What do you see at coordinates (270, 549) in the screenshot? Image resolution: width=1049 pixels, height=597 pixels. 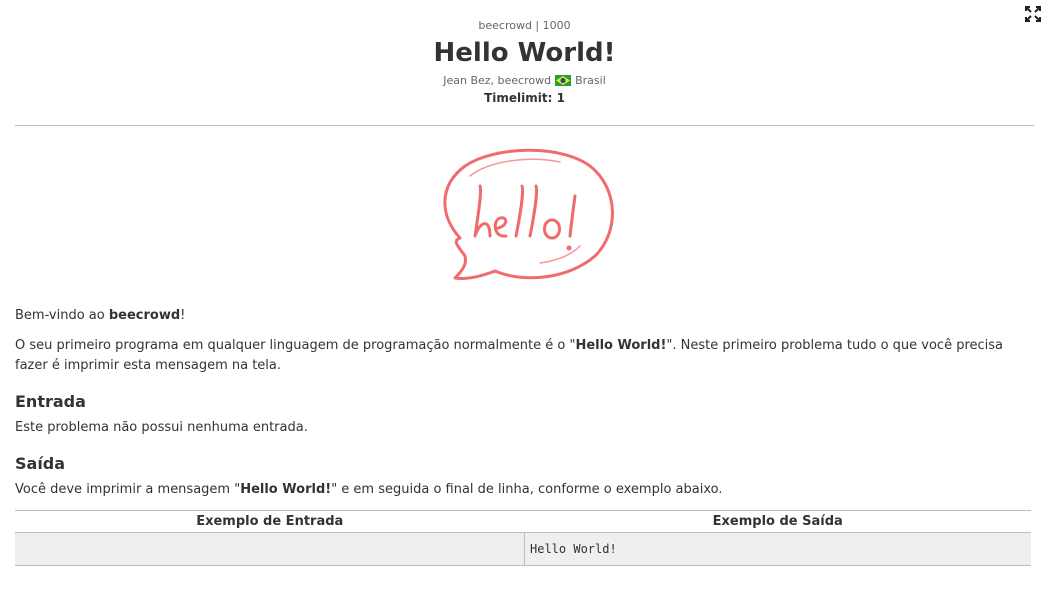 I see `example-input-cell` at bounding box center [270, 549].